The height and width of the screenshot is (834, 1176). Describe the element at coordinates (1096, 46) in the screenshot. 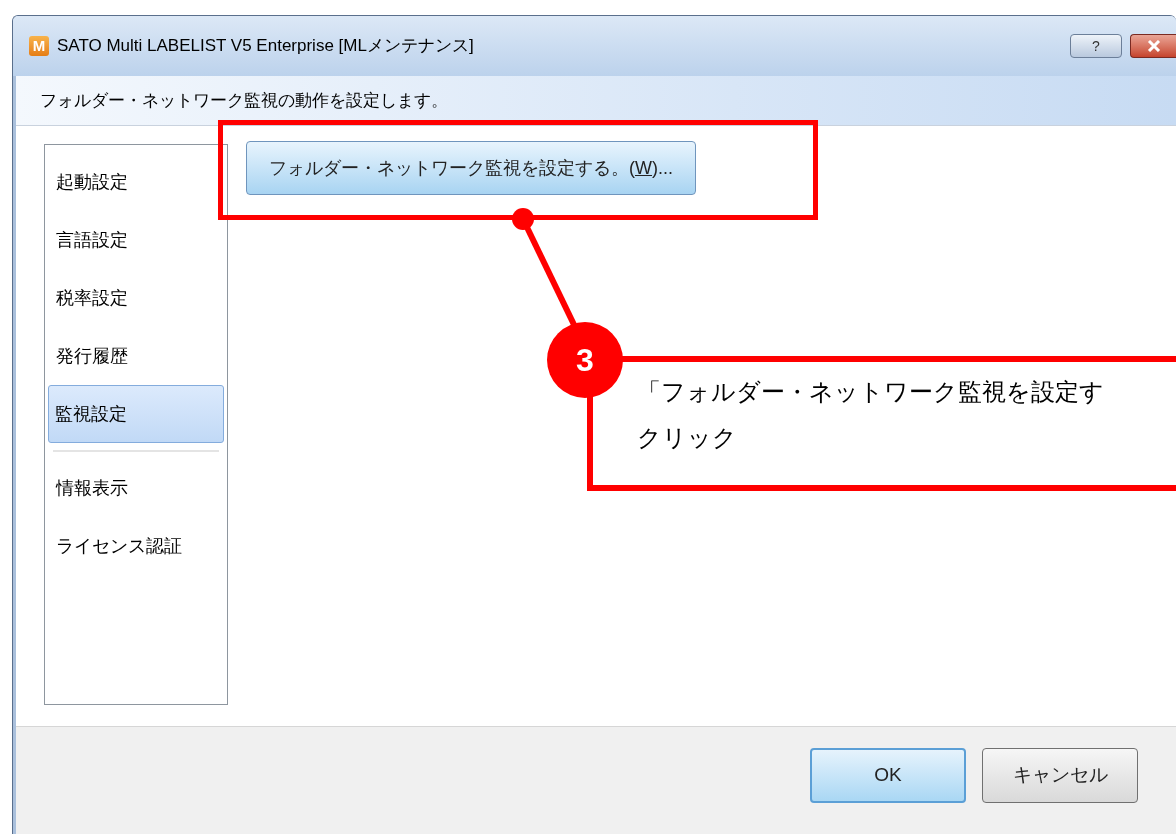

I see `help-button: ?` at that location.